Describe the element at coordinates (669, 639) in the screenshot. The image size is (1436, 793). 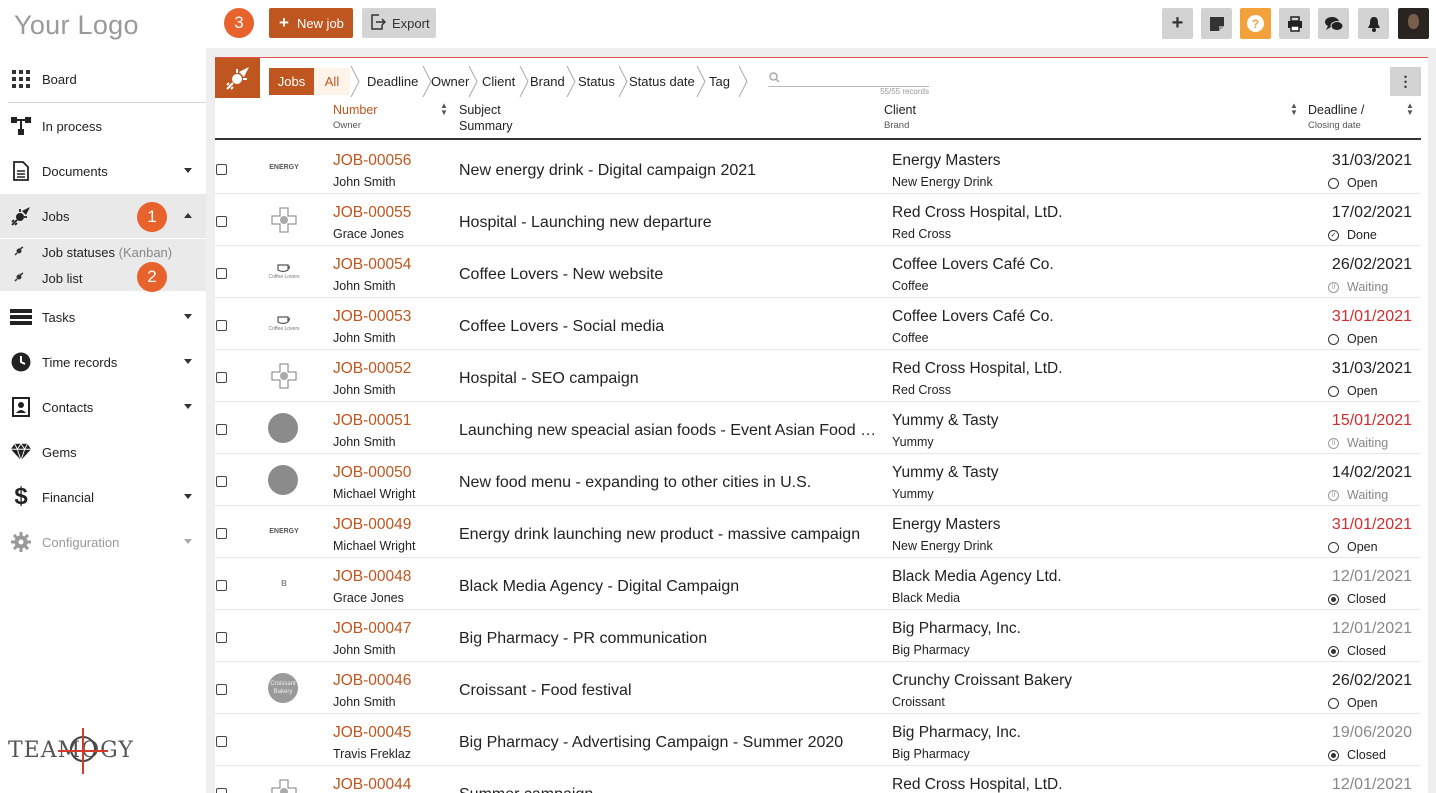
I see `job-subject: Big Pharmacy - PR communication` at that location.